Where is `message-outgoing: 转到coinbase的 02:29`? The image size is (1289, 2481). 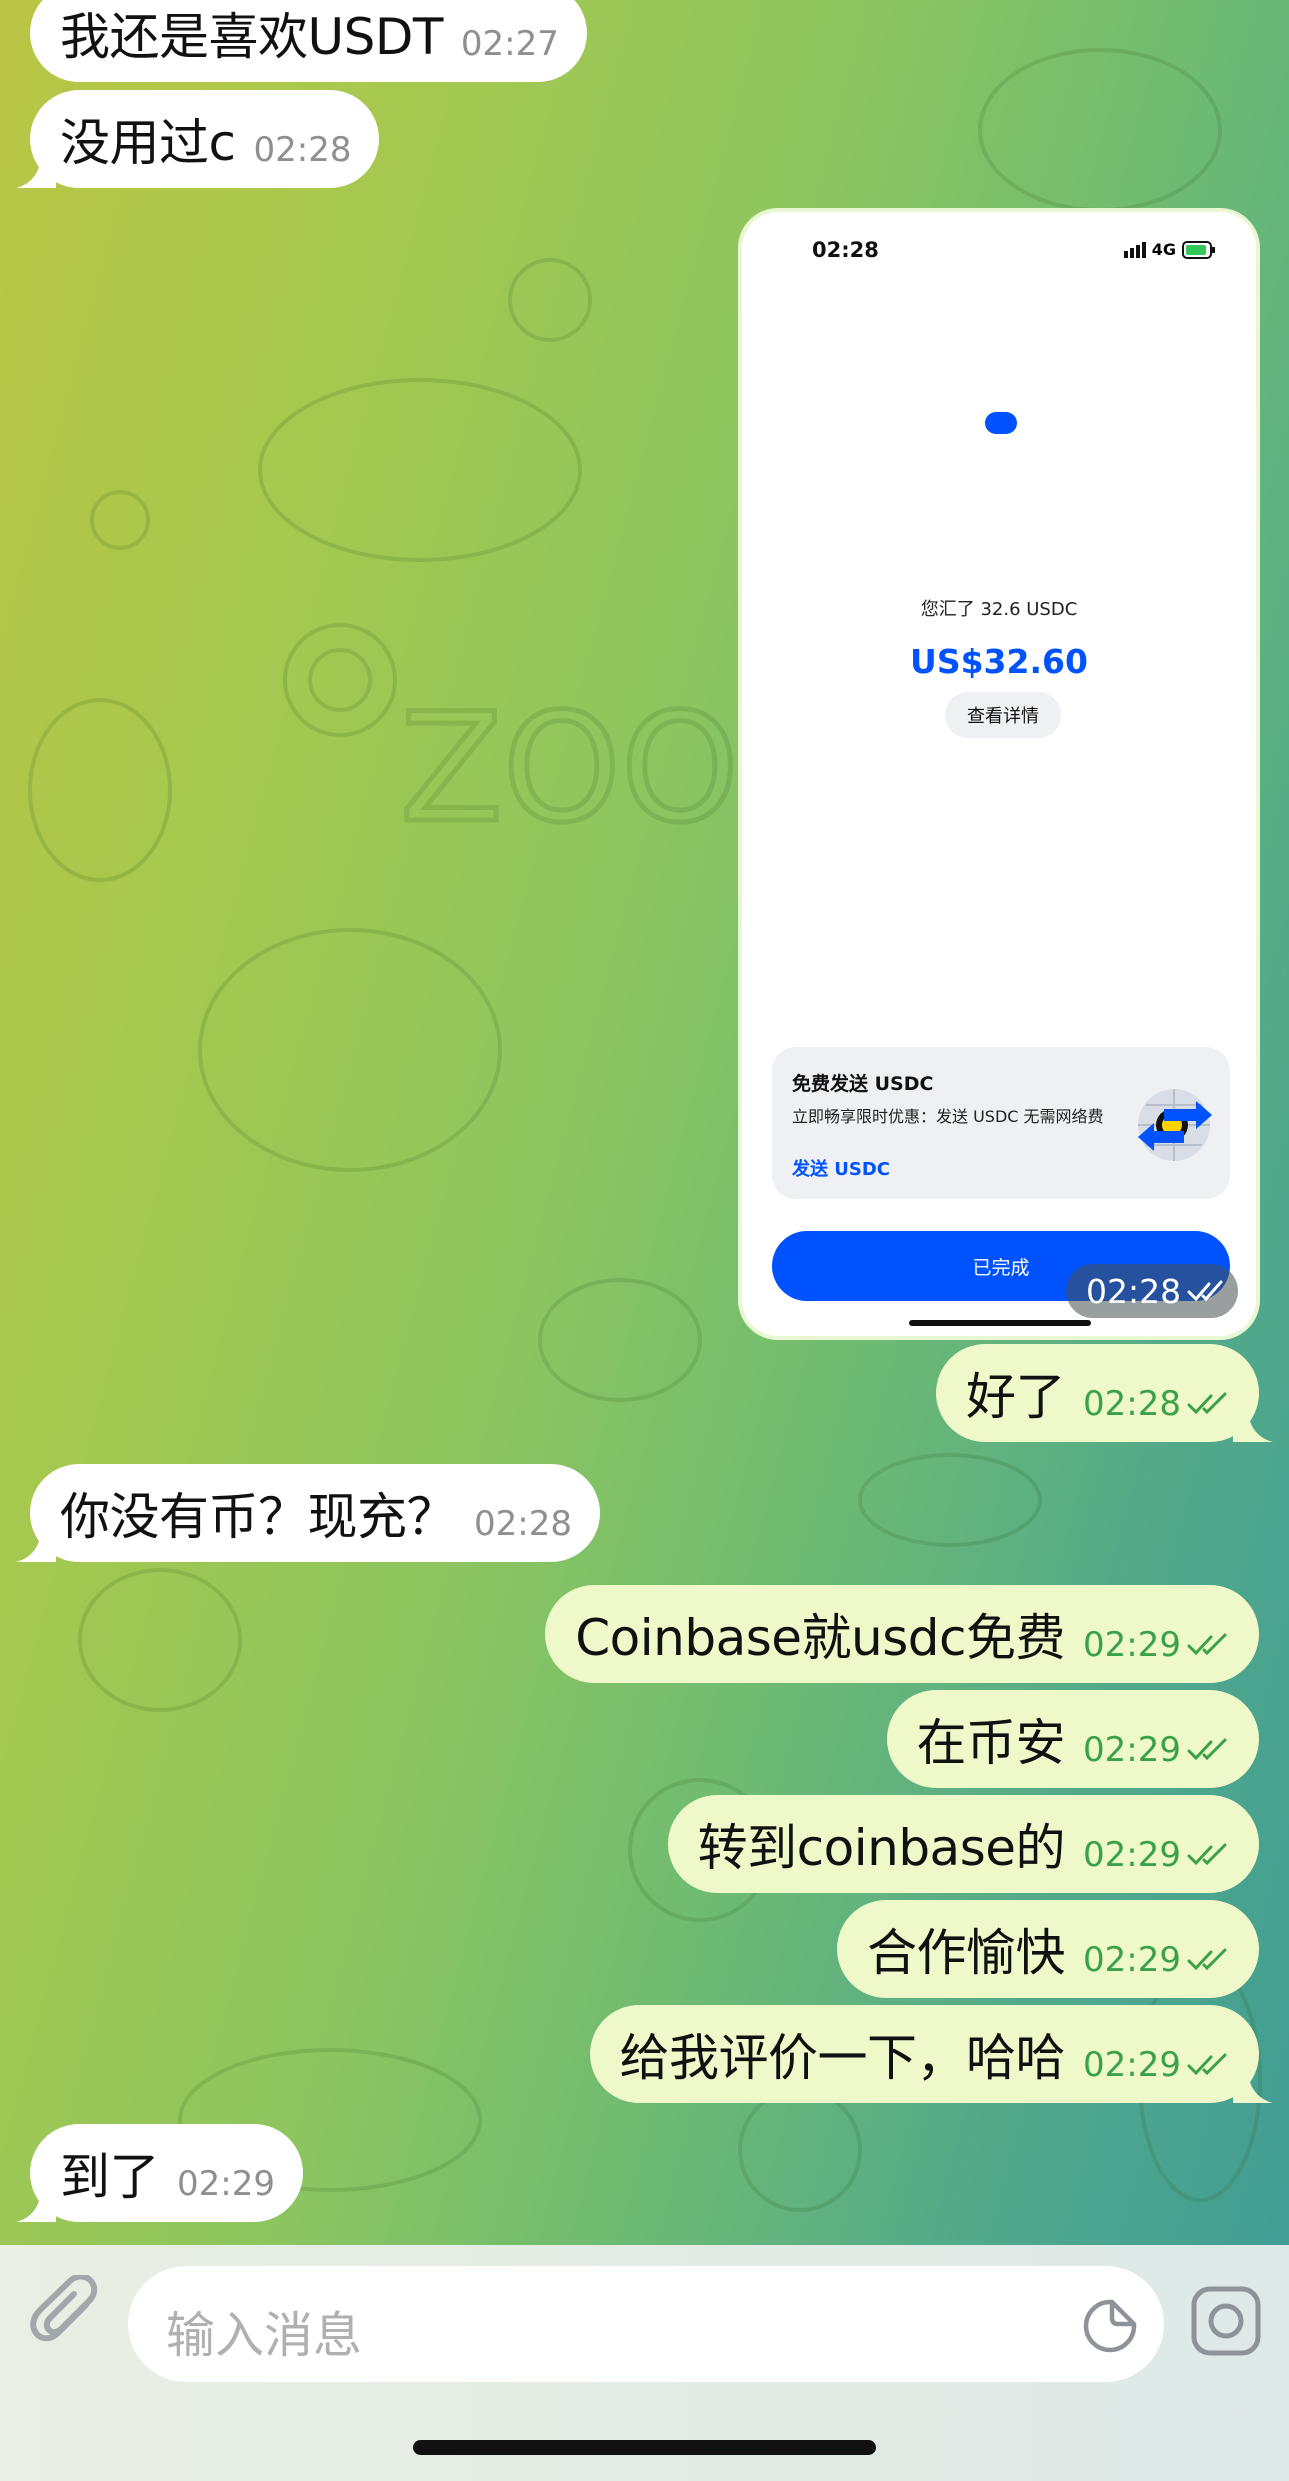 message-outgoing: 转到coinbase的 02:29 is located at coordinates (963, 1844).